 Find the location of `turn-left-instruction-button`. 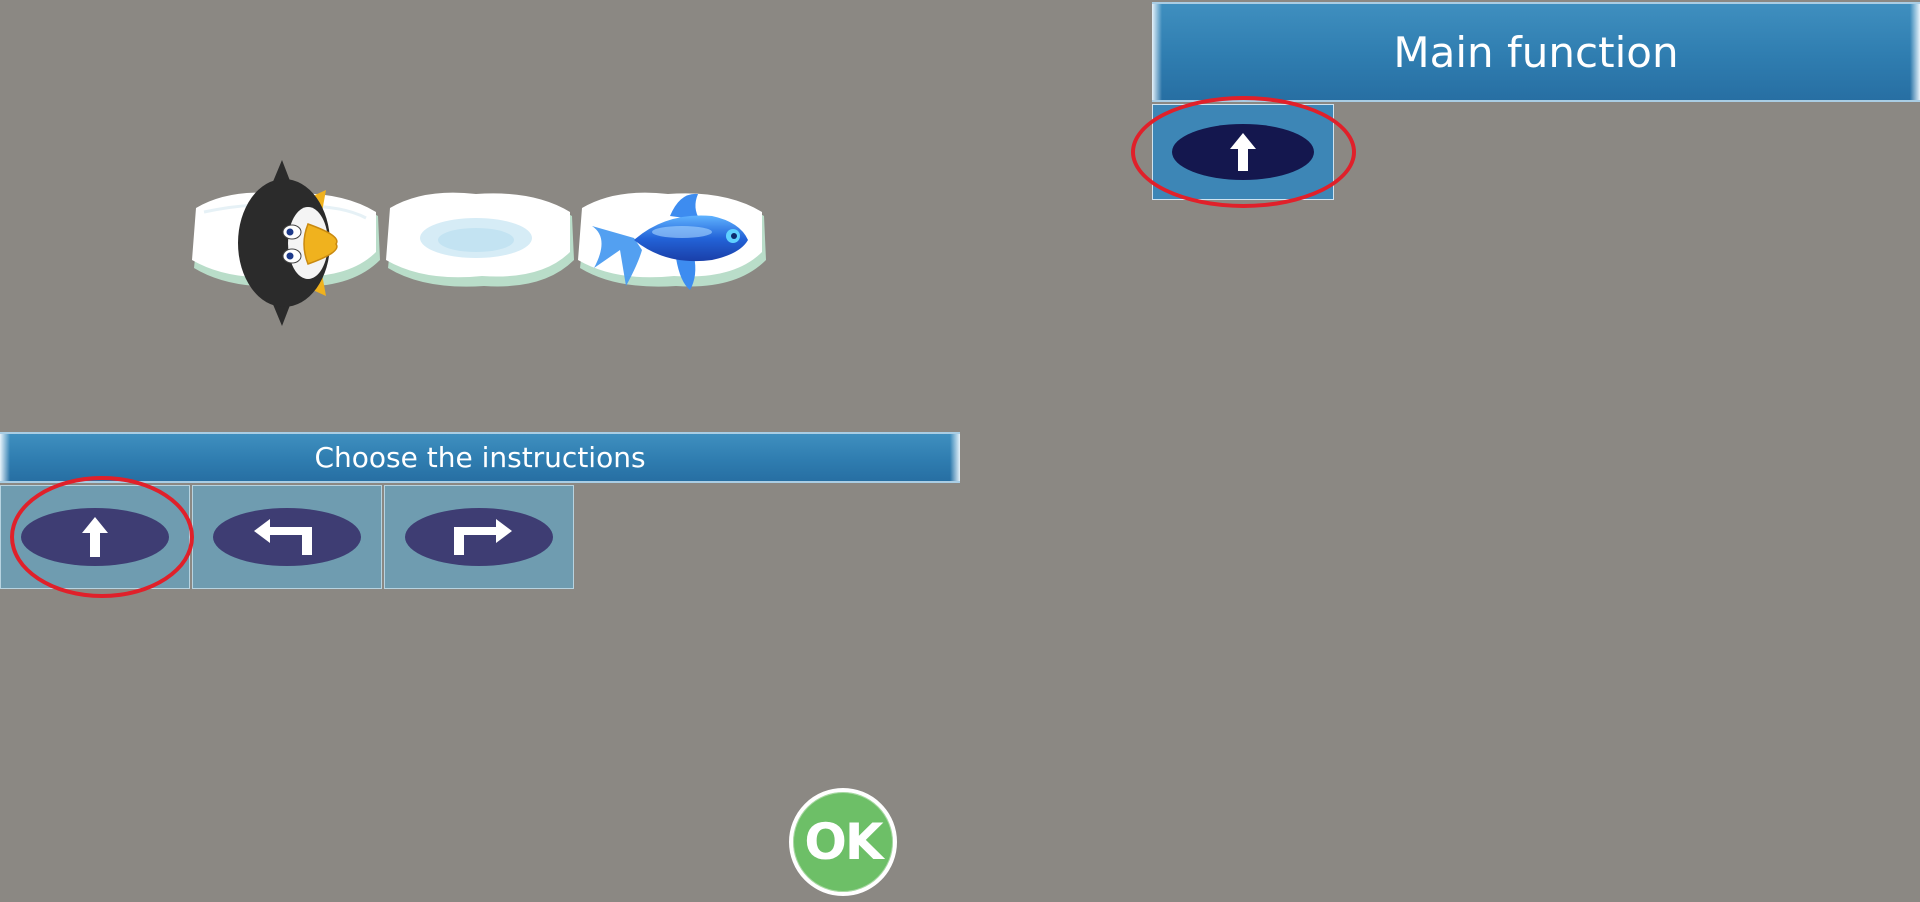

turn-left-instruction-button is located at coordinates (287, 537).